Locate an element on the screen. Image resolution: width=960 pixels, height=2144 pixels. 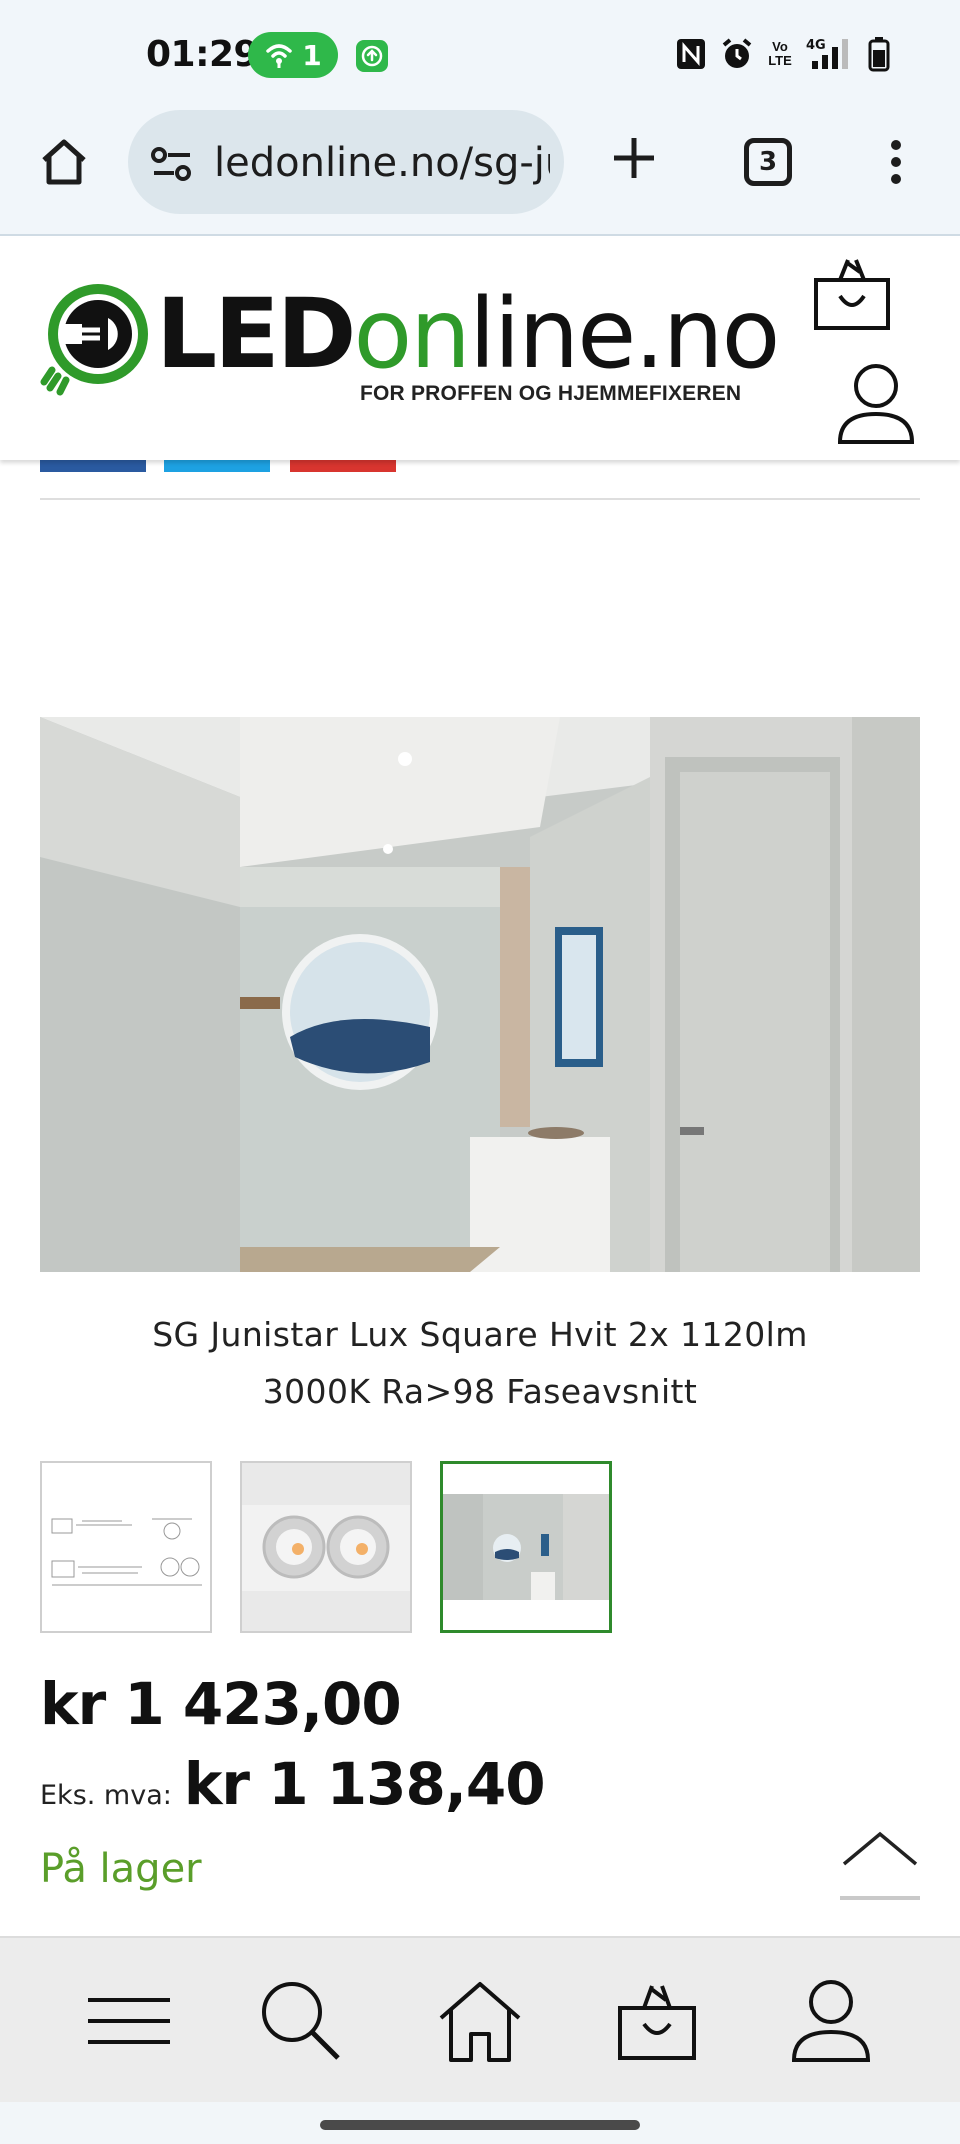
product-title-line: 3000K Ra>98 Faseavsnitt is located at coordinates (480, 1391).